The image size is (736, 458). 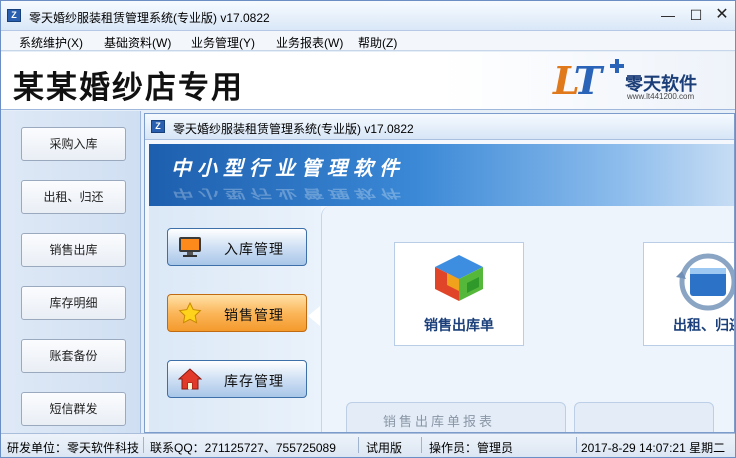 What do you see at coordinates (73, 356) in the screenshot?
I see `nav-account-backup: 账套备份` at bounding box center [73, 356].